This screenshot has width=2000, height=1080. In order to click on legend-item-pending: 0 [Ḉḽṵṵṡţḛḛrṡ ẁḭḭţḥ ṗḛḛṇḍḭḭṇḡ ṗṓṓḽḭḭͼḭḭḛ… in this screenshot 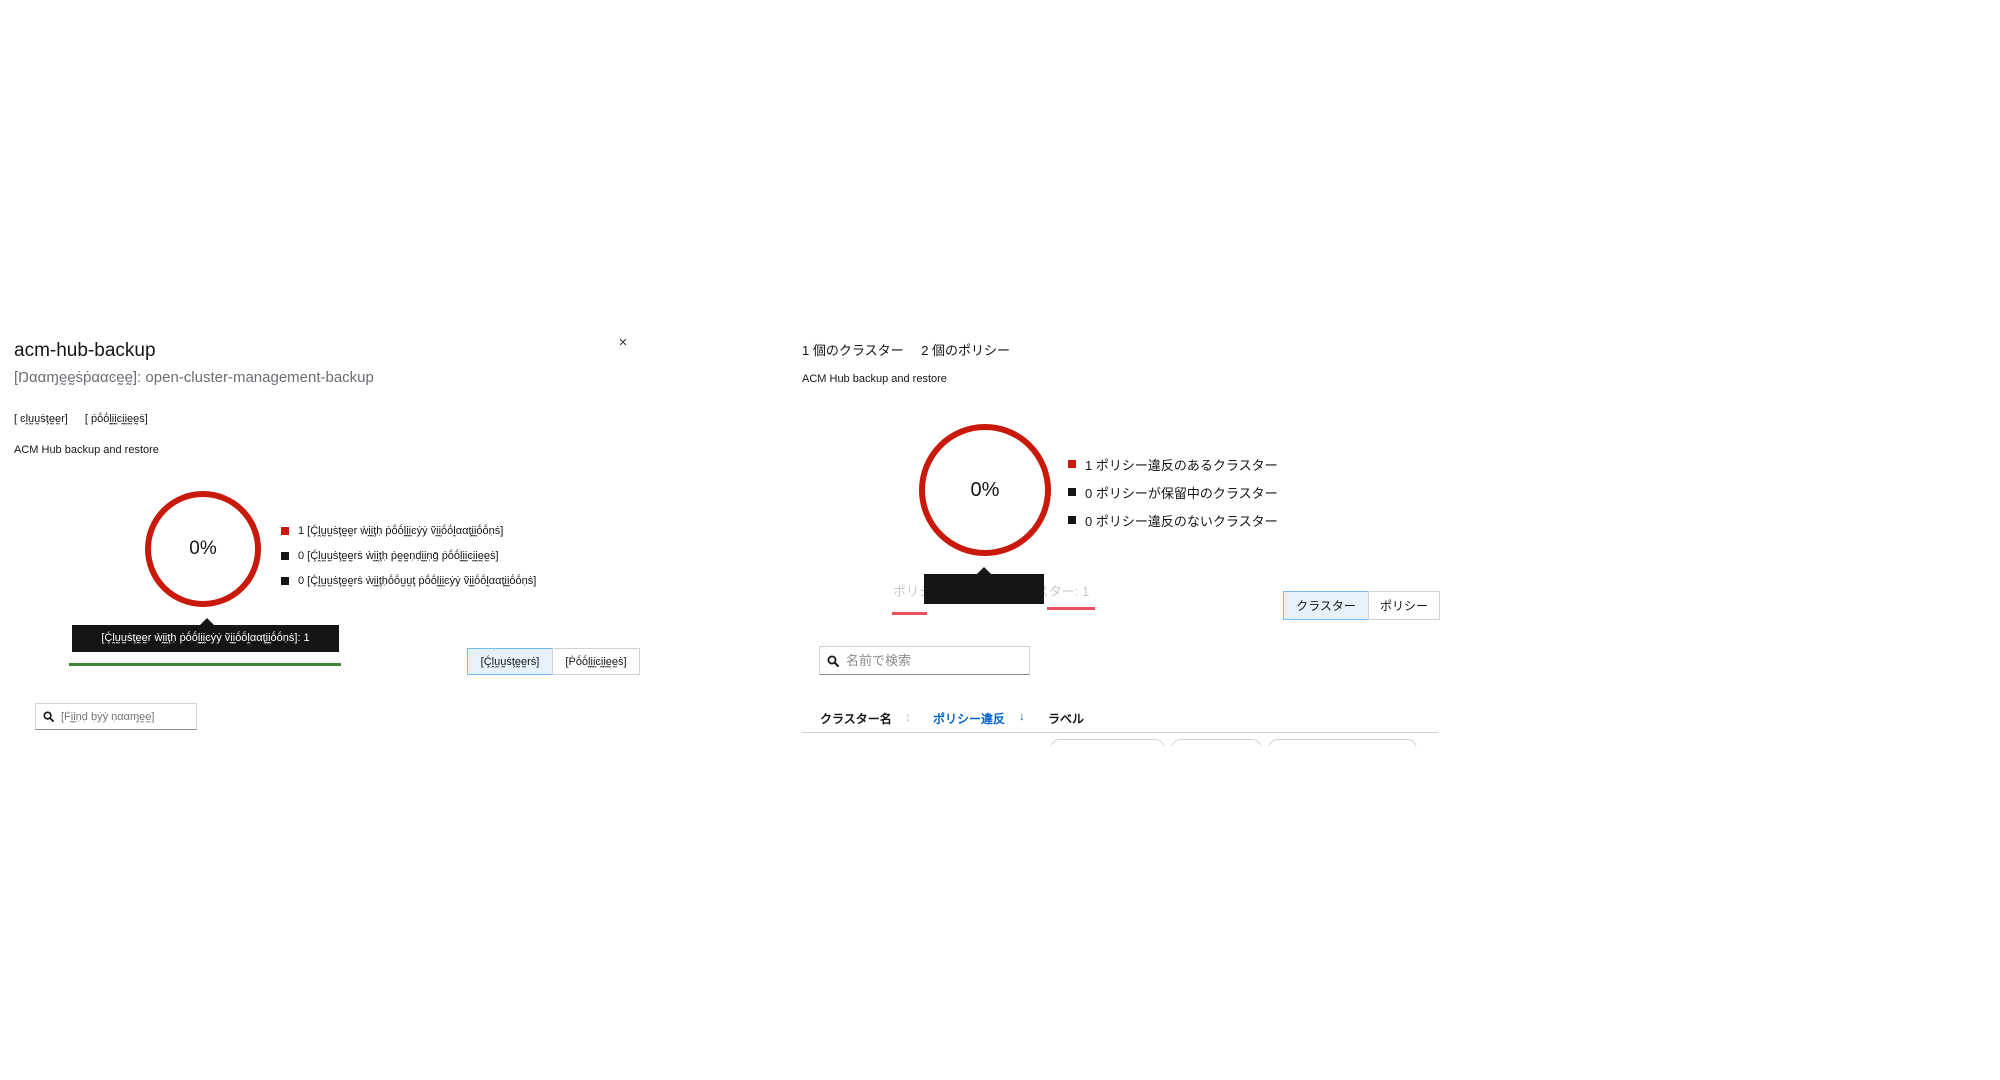, I will do `click(408, 555)`.